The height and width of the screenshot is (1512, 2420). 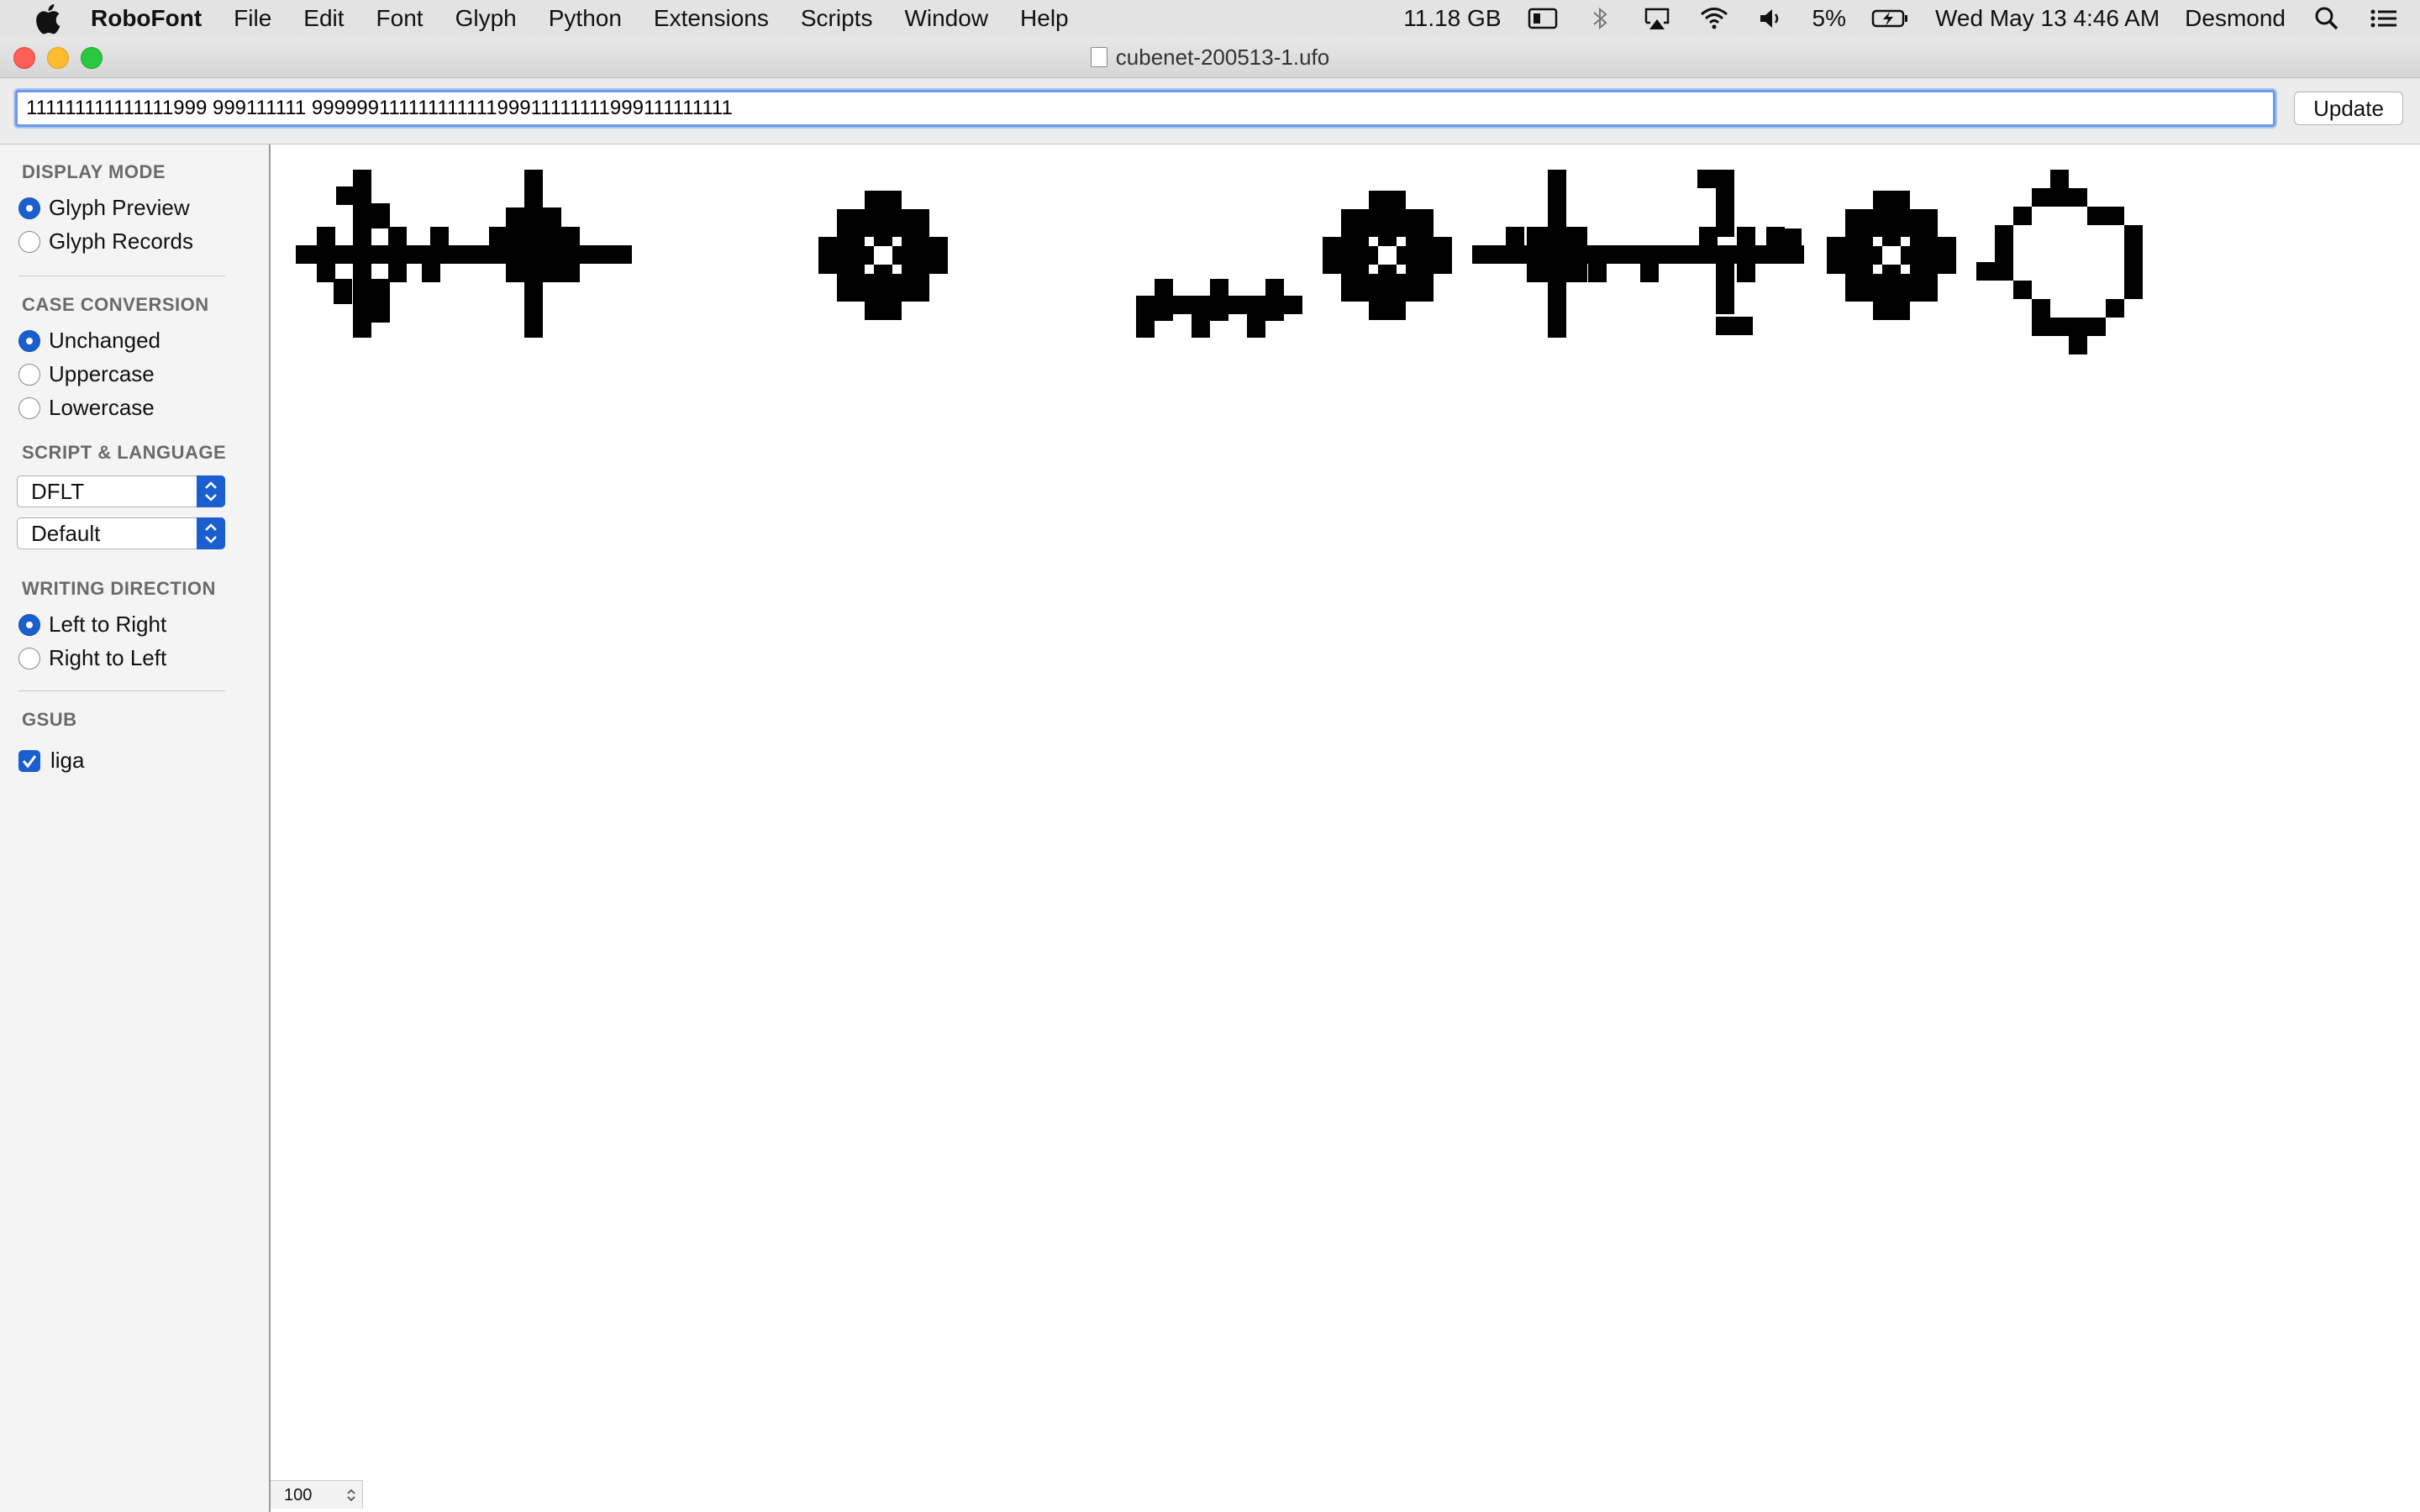 I want to click on notification-center-icon, so click(x=2384, y=18).